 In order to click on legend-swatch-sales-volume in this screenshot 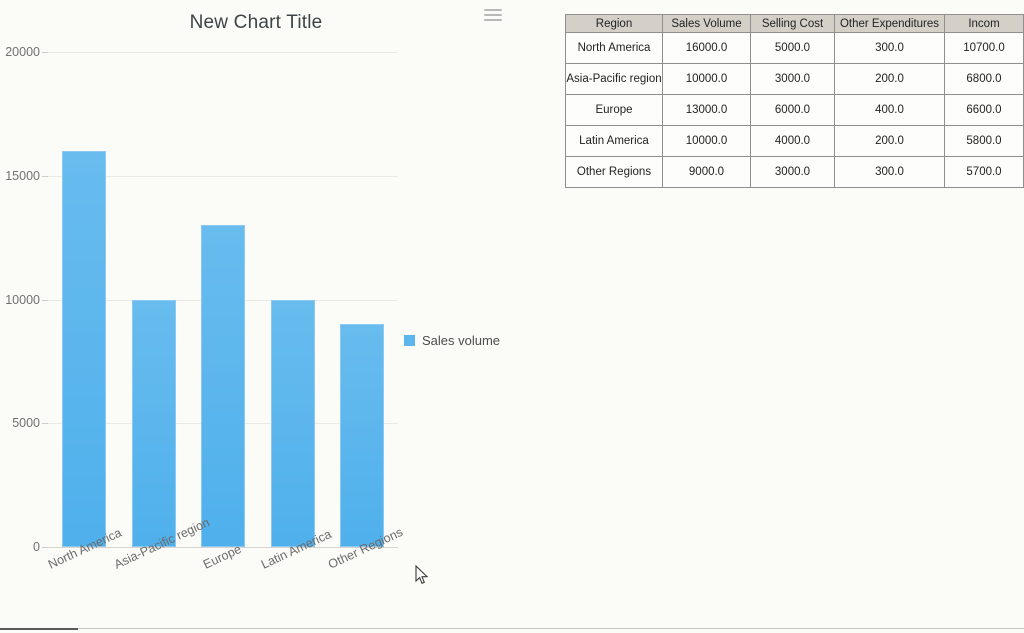, I will do `click(409, 340)`.